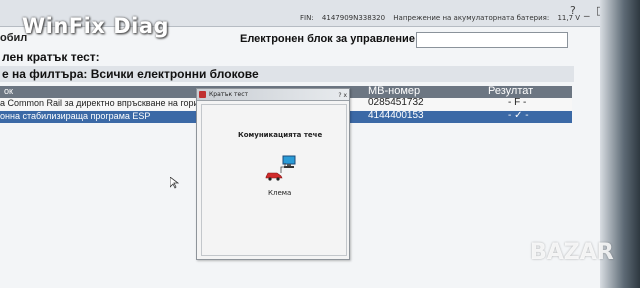  Describe the element at coordinates (228, 94) in the screenshot. I see `dialog-title: Кратък тест` at that location.